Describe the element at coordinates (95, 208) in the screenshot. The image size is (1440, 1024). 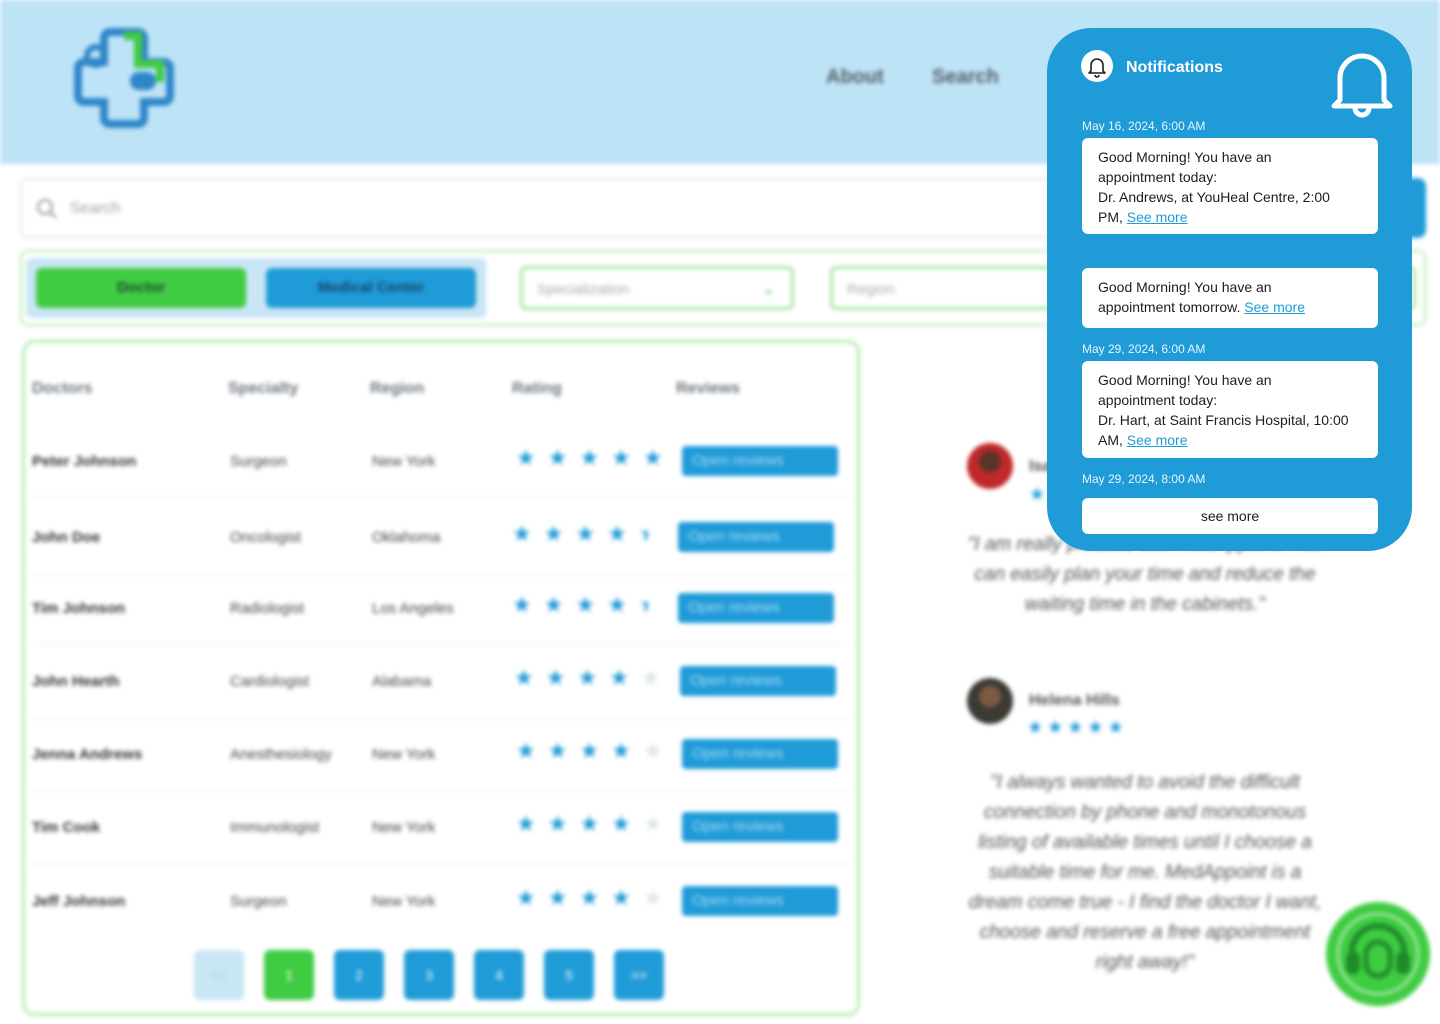
I see `search-placeholder: Search` at that location.